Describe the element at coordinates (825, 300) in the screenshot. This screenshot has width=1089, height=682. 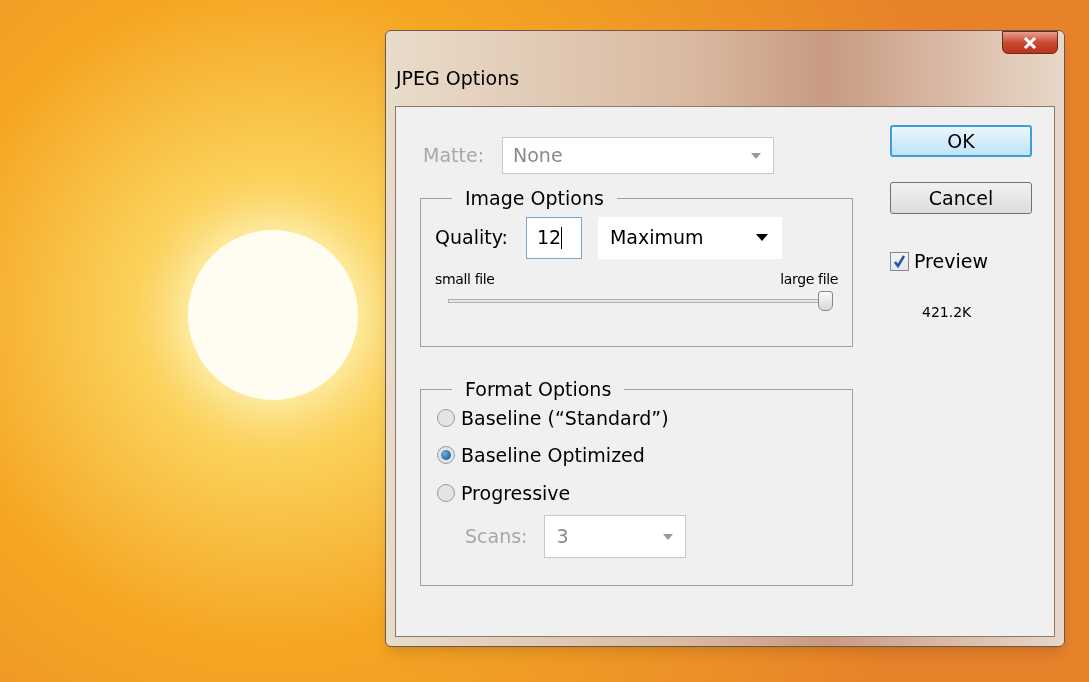
I see `slider-thumb` at that location.